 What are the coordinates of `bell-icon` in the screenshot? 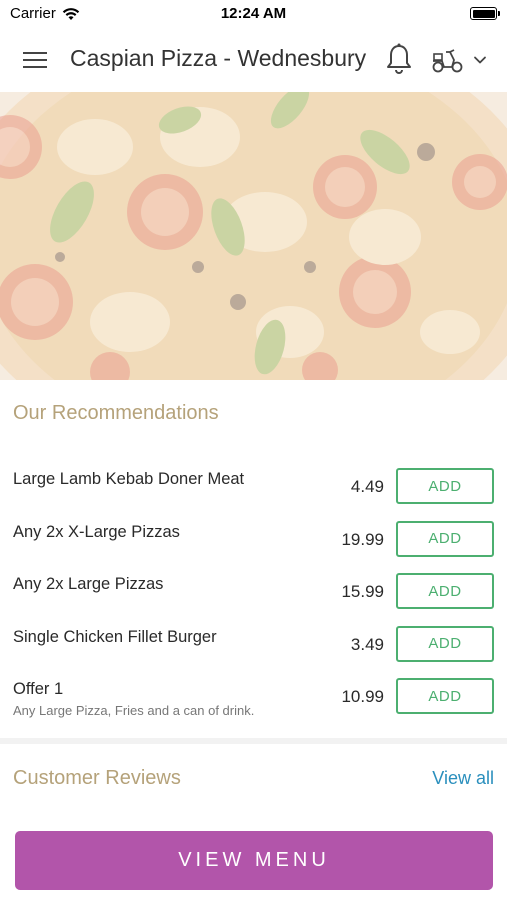 It's located at (399, 59).